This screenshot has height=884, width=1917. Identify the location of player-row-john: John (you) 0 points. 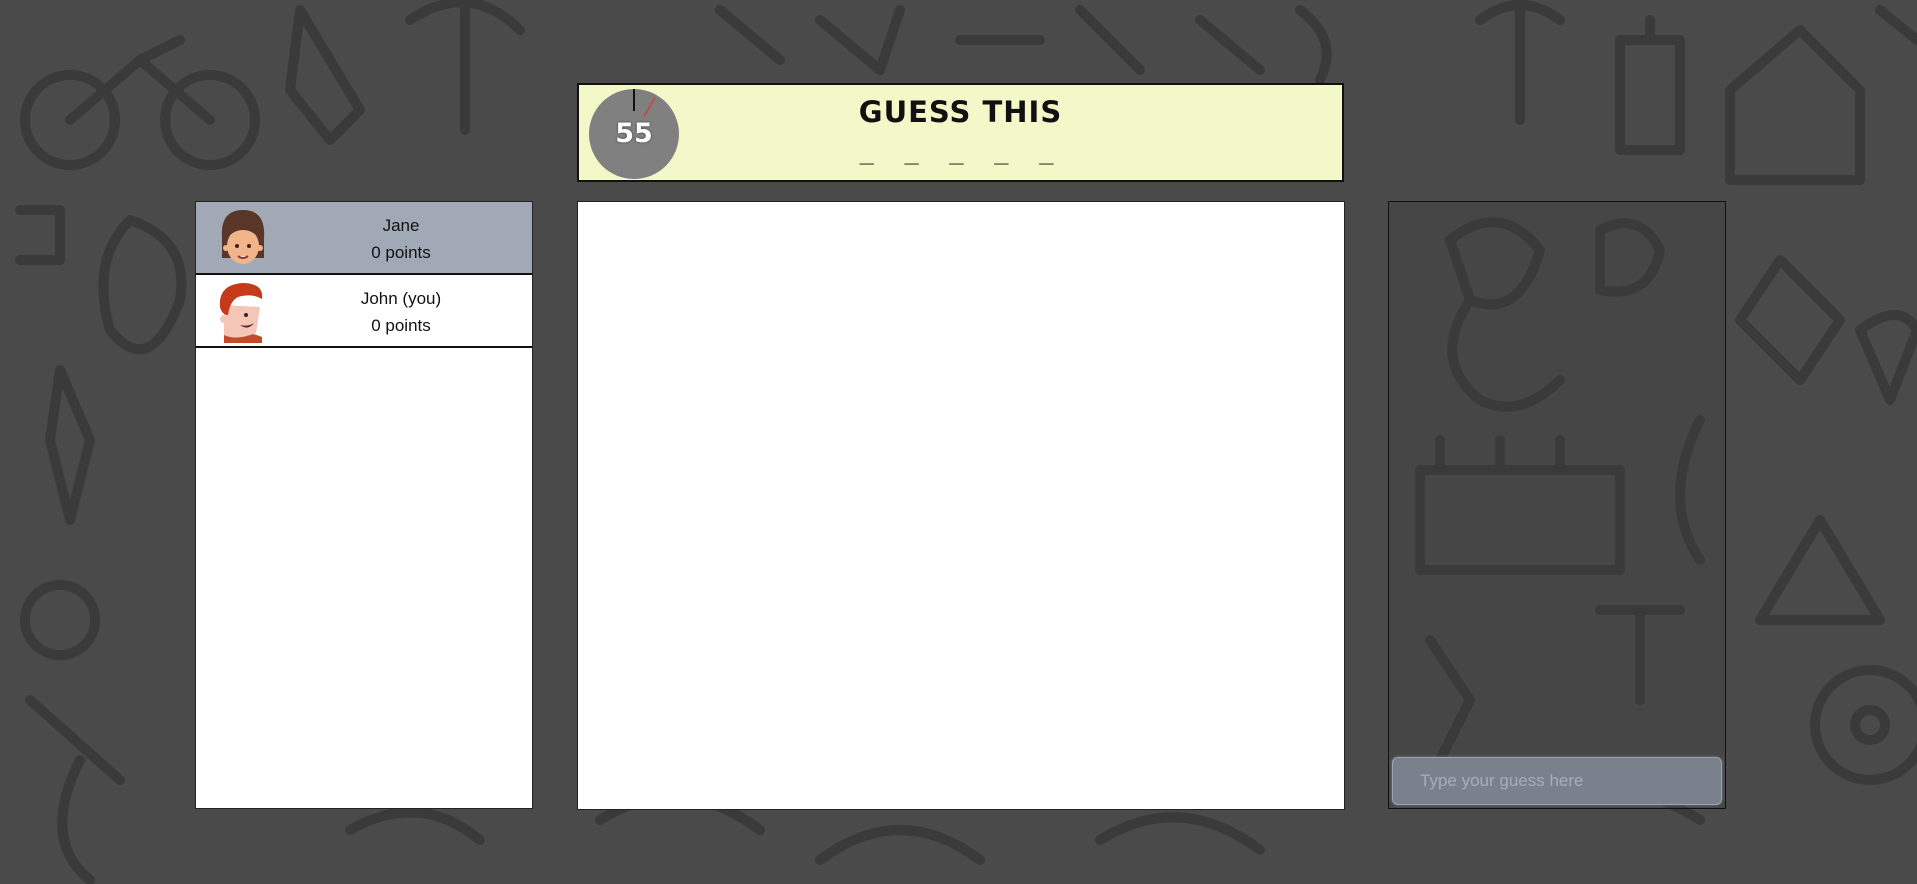
(364, 311).